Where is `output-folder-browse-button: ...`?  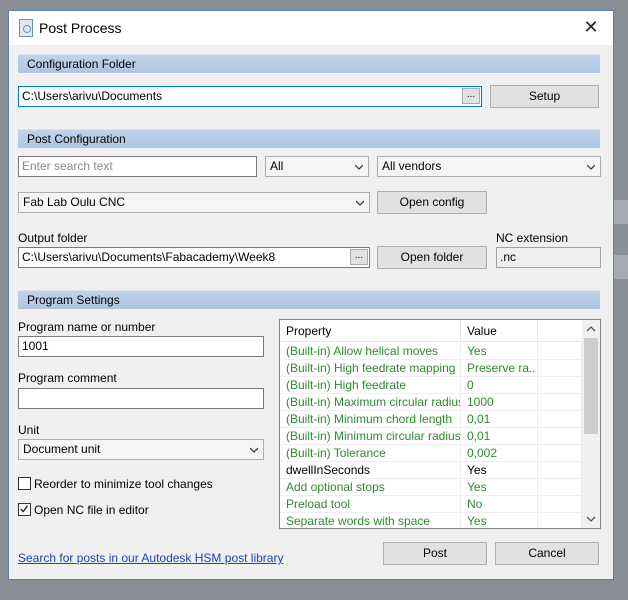 output-folder-browse-button: ... is located at coordinates (359, 257).